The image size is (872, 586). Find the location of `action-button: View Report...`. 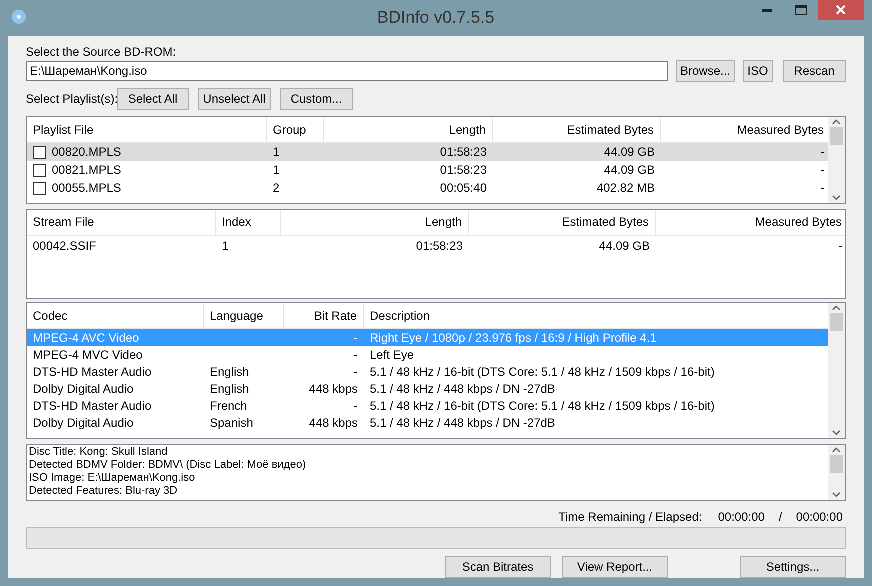

action-button: View Report... is located at coordinates (615, 567).